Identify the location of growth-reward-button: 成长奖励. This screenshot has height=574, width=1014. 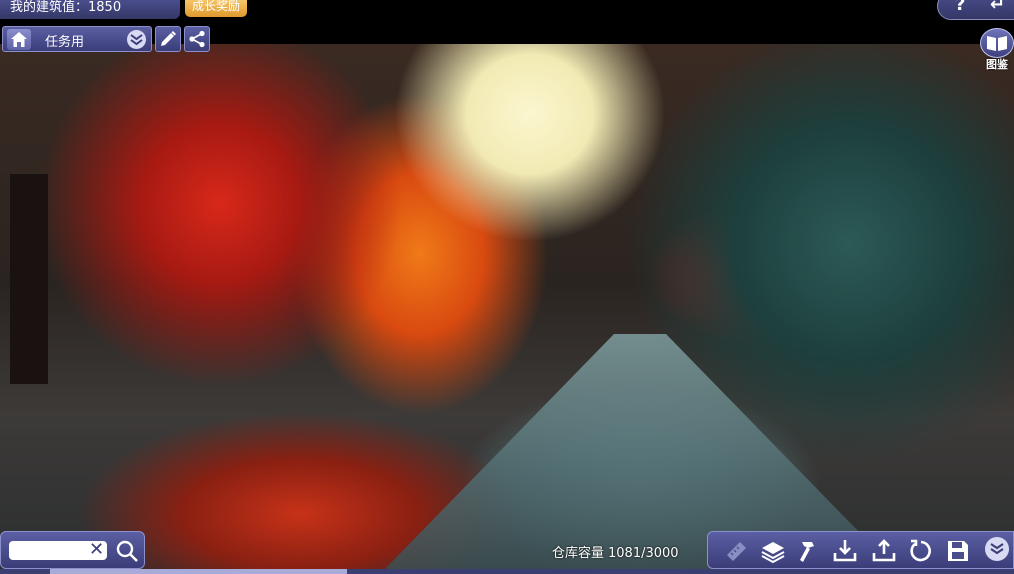
(216, 8).